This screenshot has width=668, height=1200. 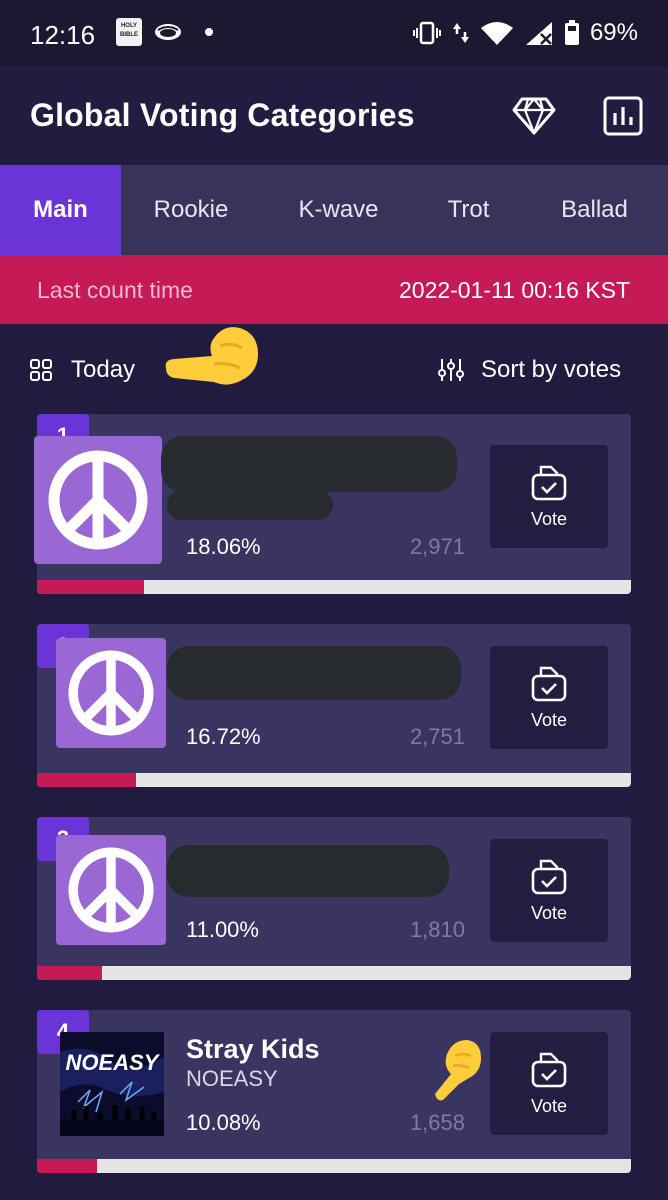 I want to click on last-count-bar: Last count time 2022-01-11 00:16 KST, so click(x=334, y=289).